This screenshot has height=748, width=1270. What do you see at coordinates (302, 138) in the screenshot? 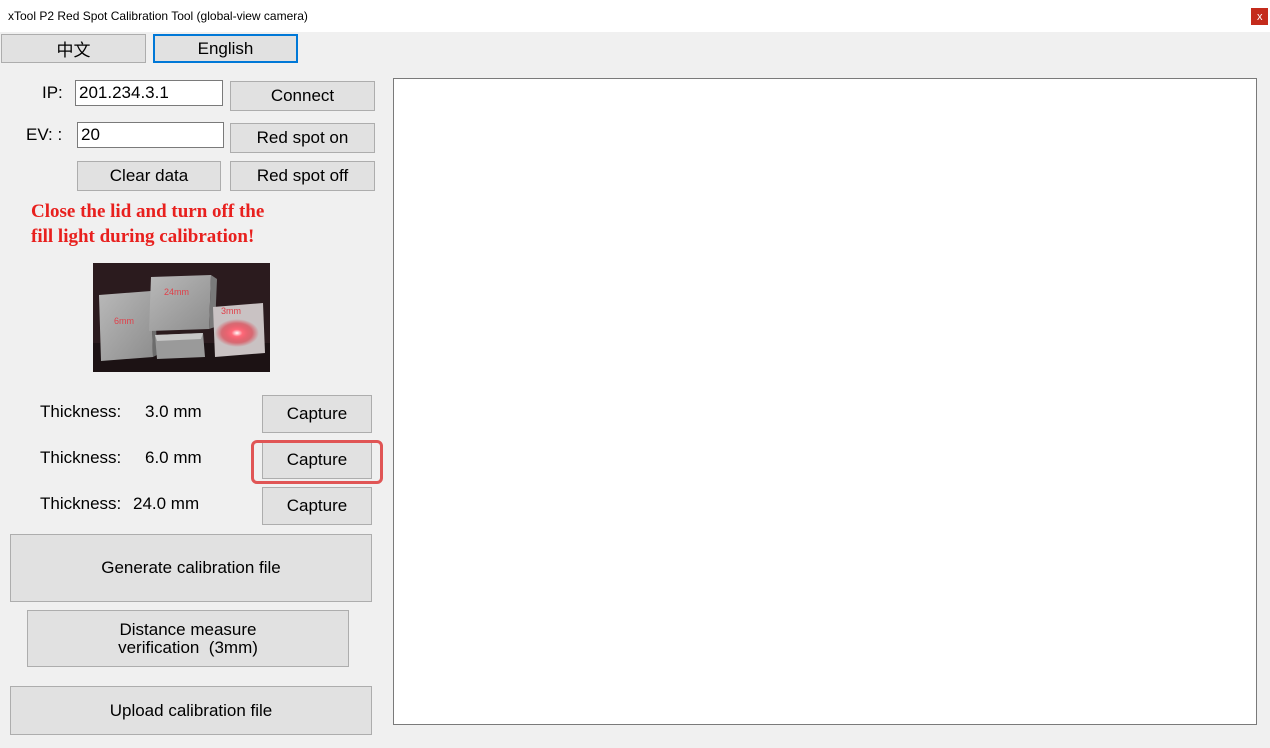
I see `red-spot-on-button: Red spot on` at bounding box center [302, 138].